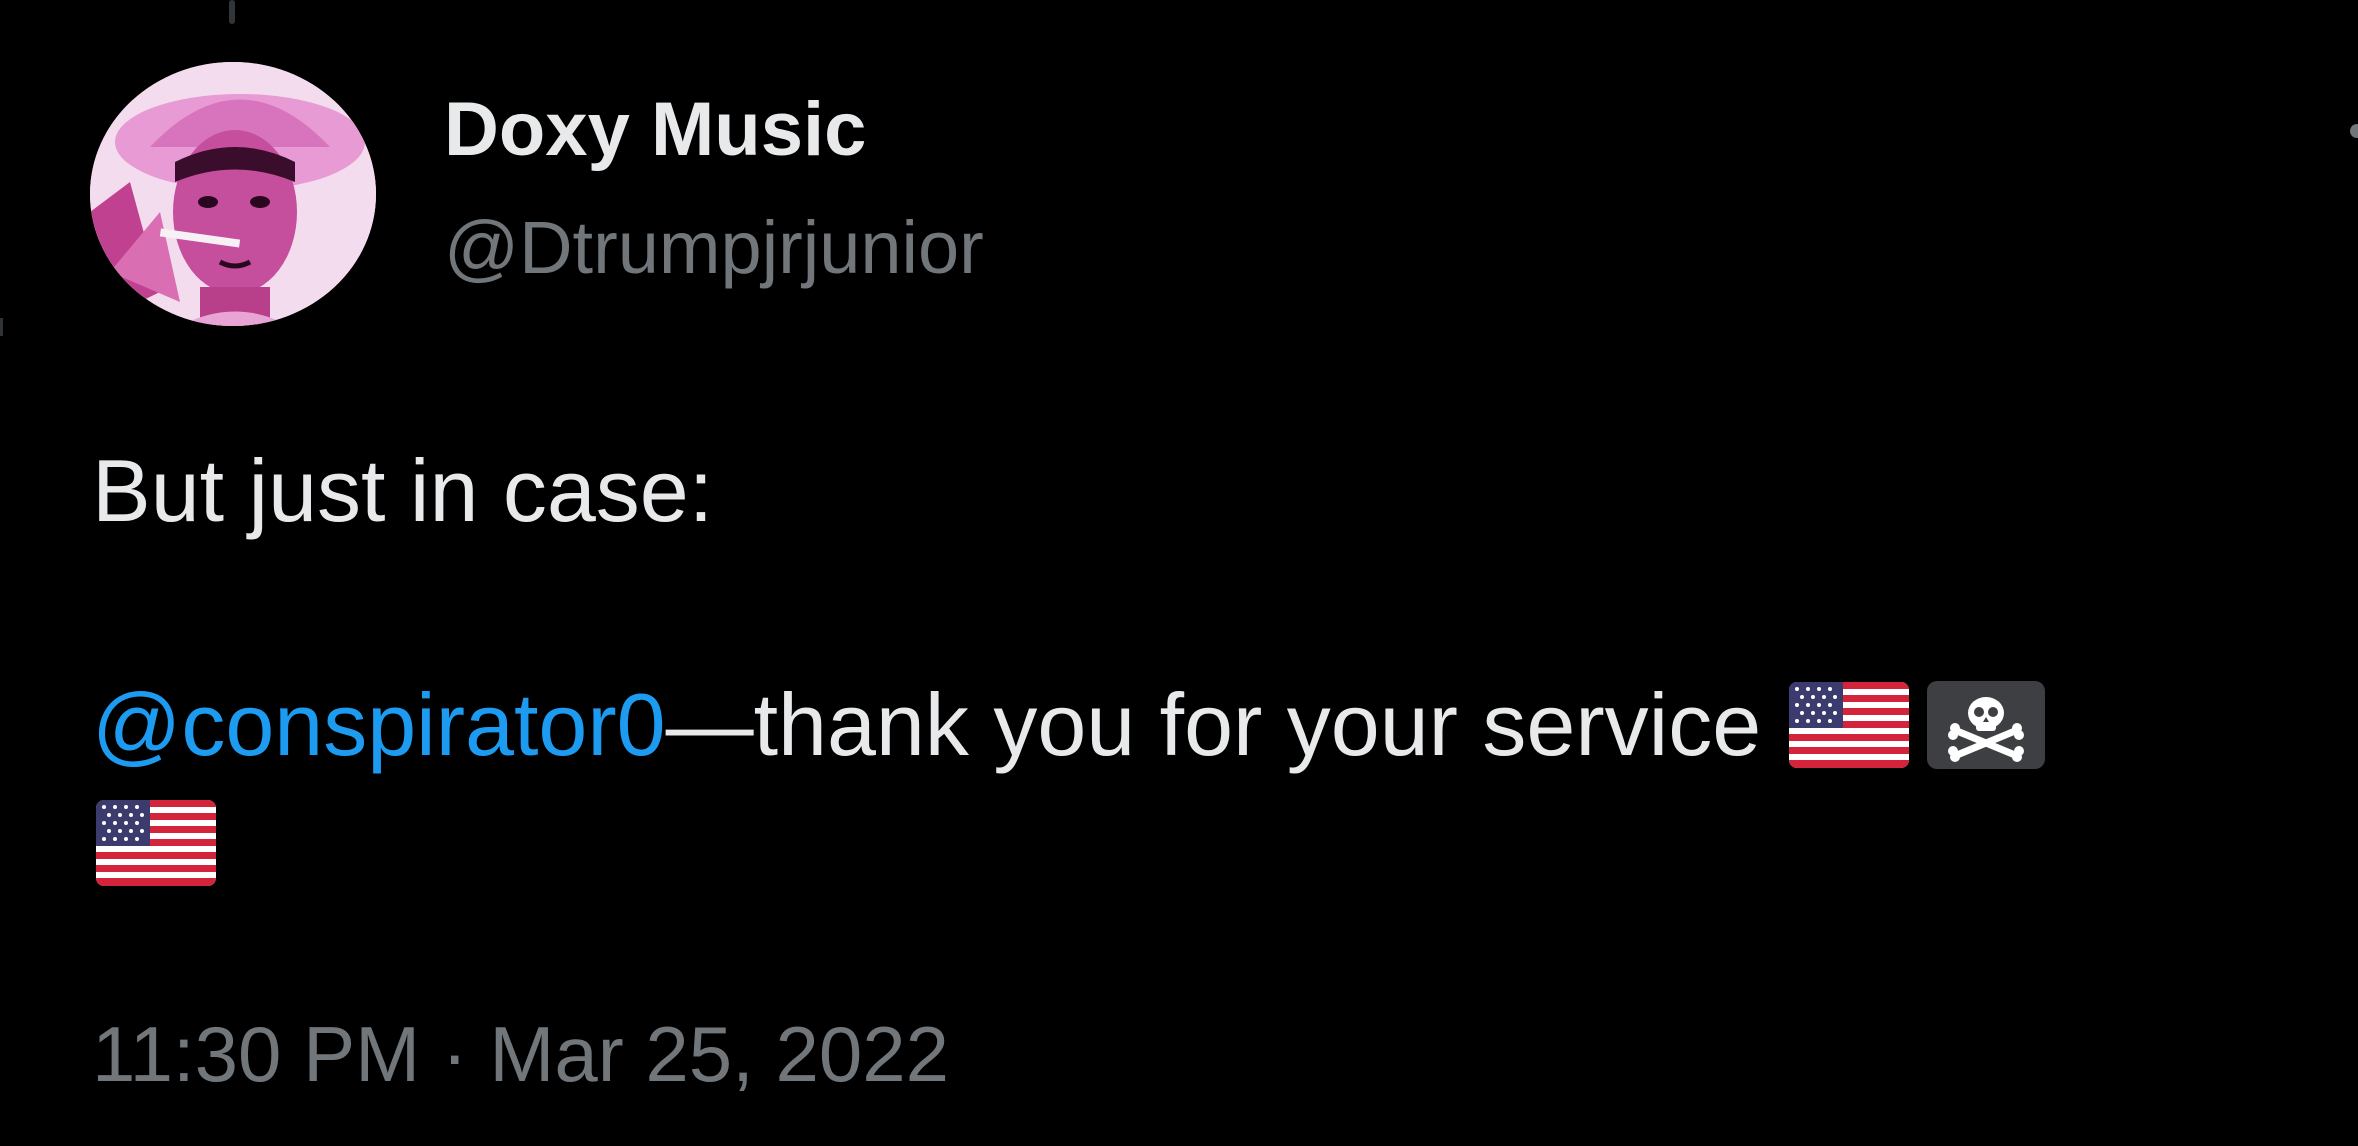 This screenshot has height=1146, width=2358. I want to click on mention-link: @conspirator0, so click(379, 725).